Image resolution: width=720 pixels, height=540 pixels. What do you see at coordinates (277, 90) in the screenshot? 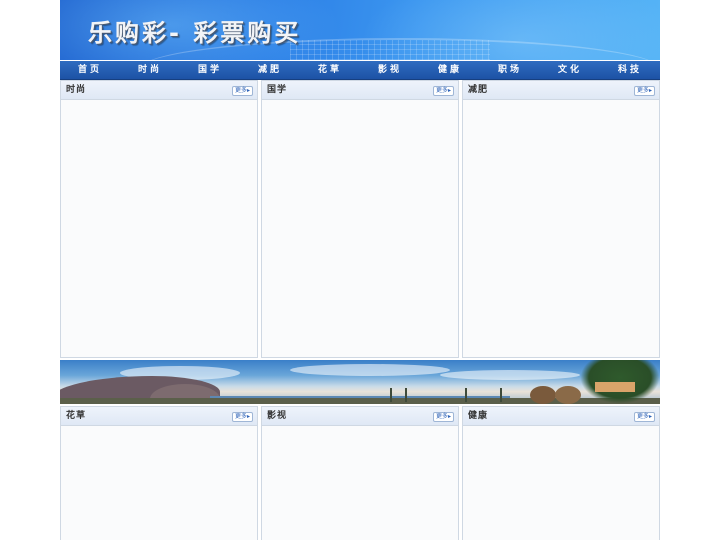
I see `panel-title: 国学` at bounding box center [277, 90].